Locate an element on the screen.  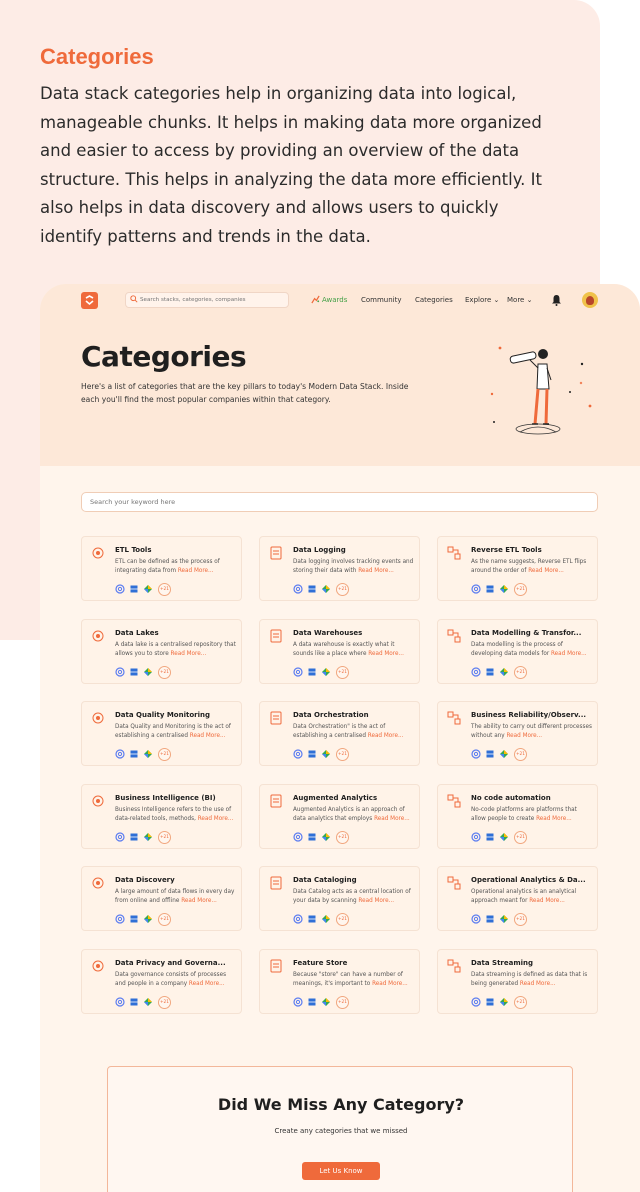
category-title: Augmented Analytics is located at coordinates (355, 798).